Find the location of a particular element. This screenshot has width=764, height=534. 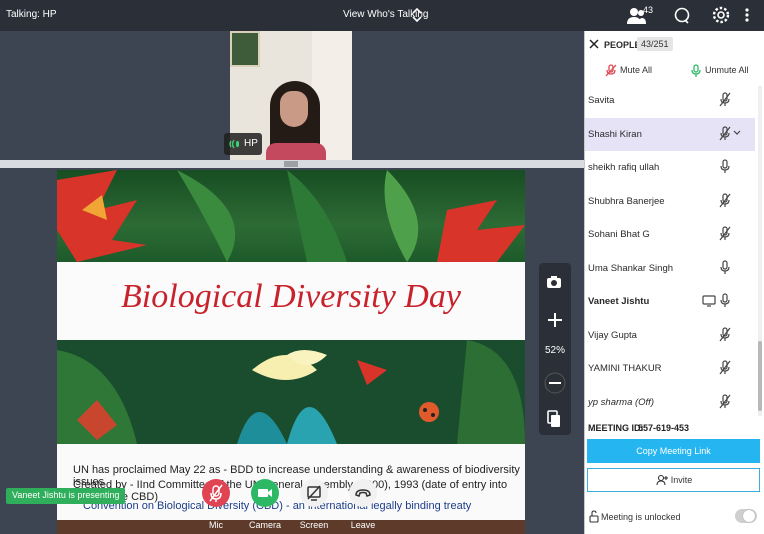

unlock-icon is located at coordinates (594, 516).